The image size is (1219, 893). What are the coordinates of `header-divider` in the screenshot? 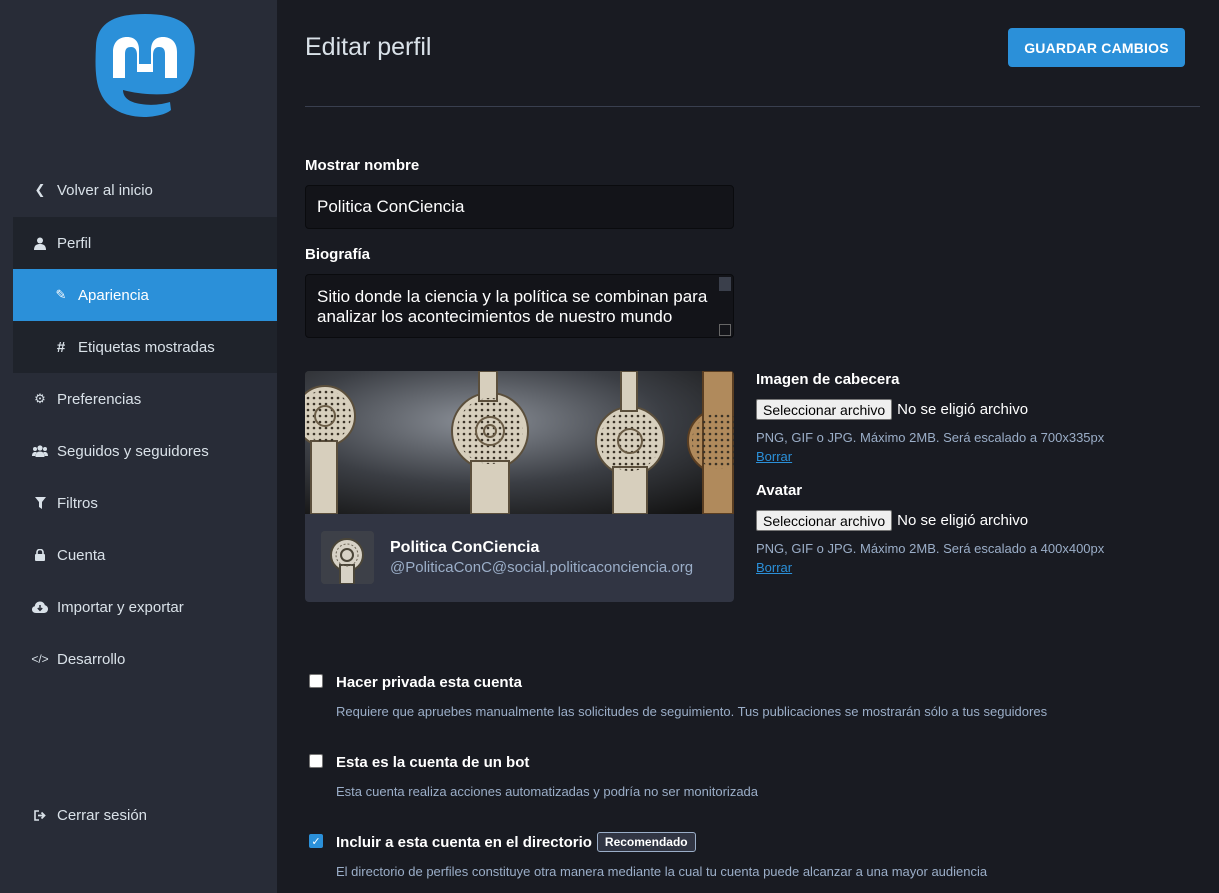 It's located at (752, 106).